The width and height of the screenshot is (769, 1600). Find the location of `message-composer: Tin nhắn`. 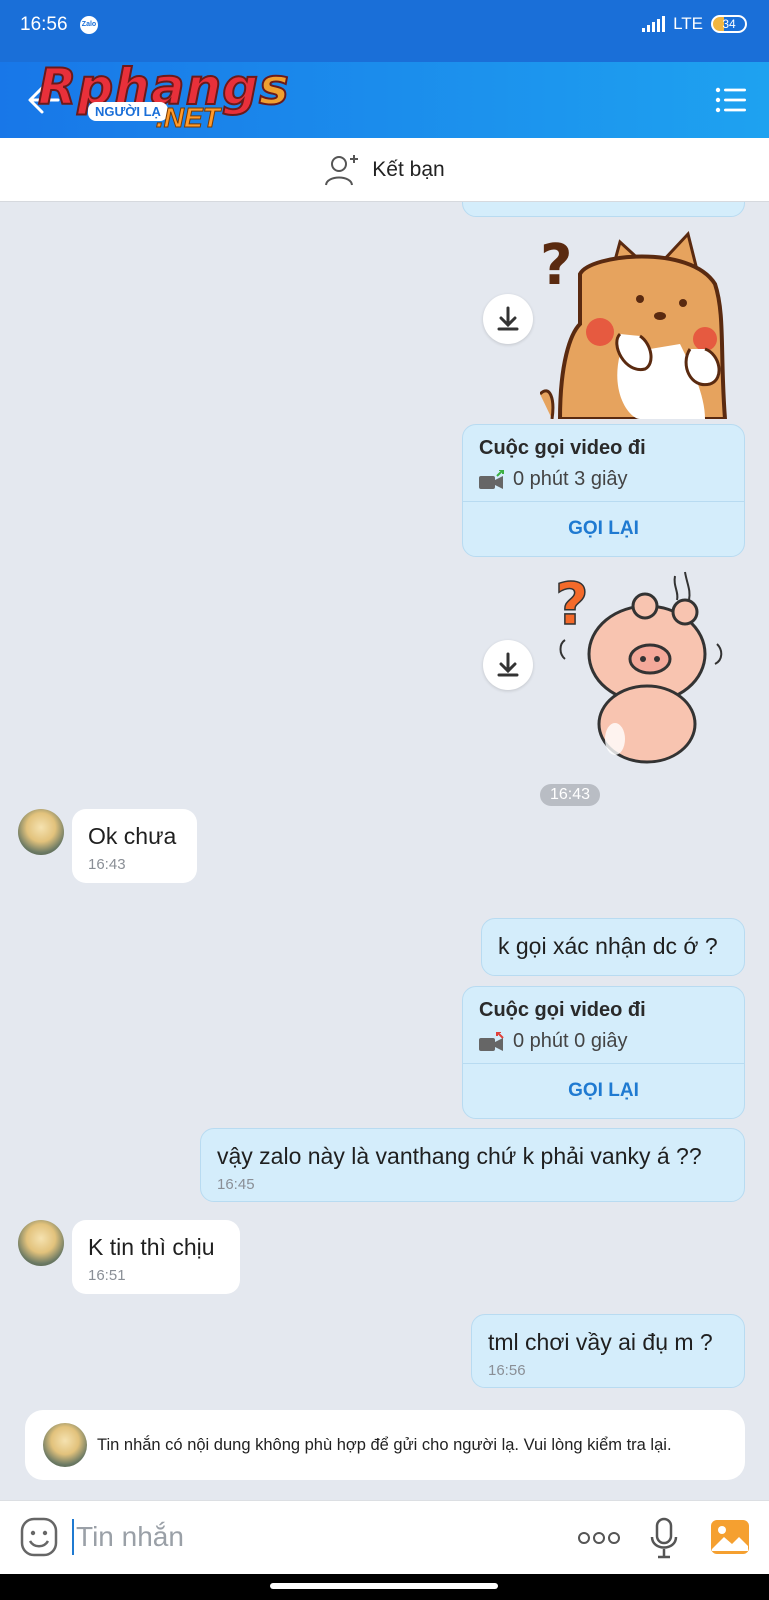

message-composer: Tin nhắn is located at coordinates (384, 1537).